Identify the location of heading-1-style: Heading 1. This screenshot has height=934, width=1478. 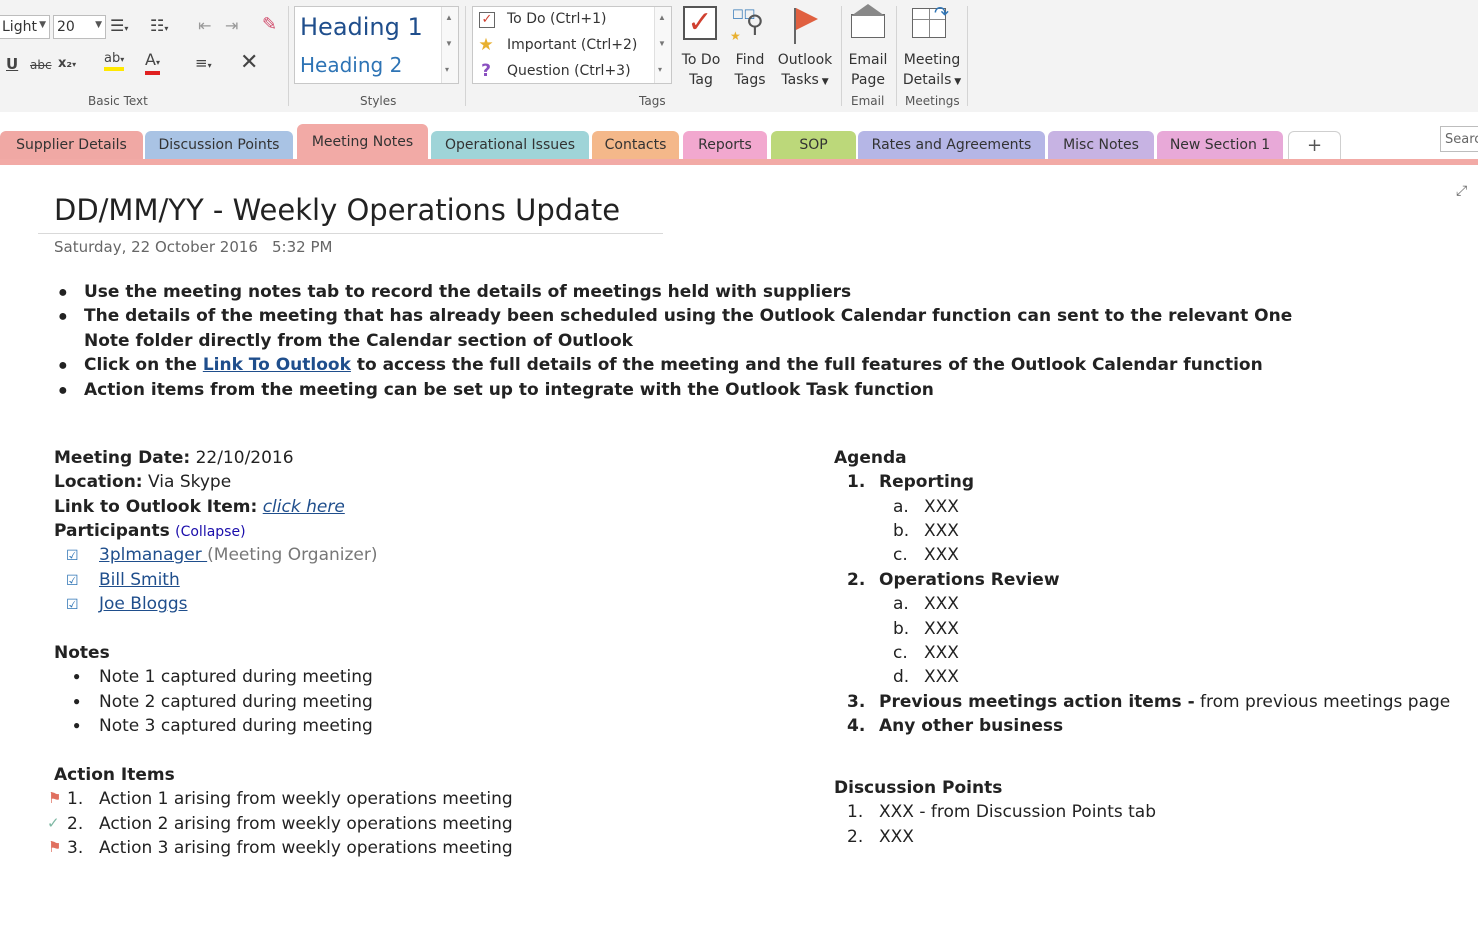
(361, 27).